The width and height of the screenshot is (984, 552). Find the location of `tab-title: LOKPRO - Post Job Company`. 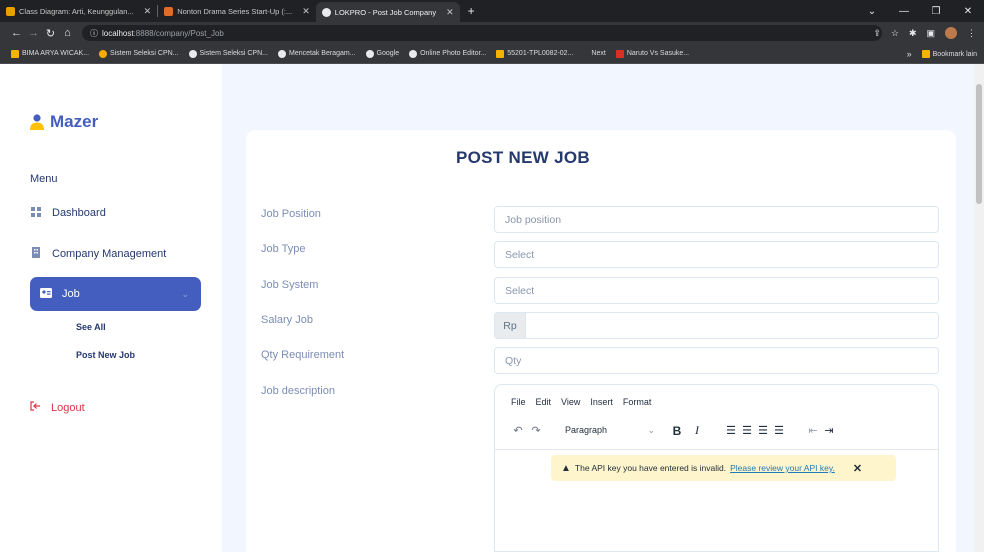

tab-title: LOKPRO - Post Job Company is located at coordinates (385, 12).